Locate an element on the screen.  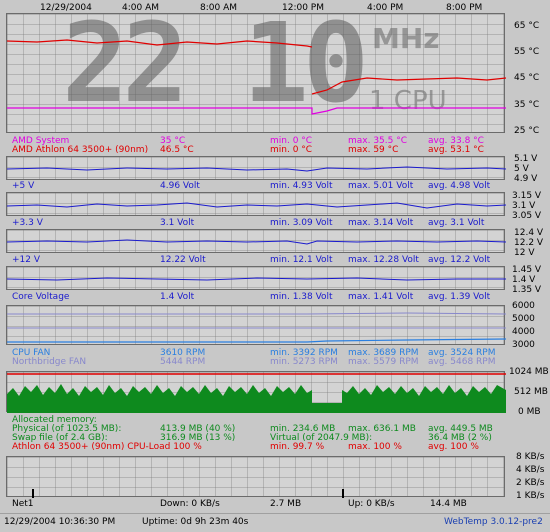
sensor-min: min. 0 °C is located at coordinates (291, 150).